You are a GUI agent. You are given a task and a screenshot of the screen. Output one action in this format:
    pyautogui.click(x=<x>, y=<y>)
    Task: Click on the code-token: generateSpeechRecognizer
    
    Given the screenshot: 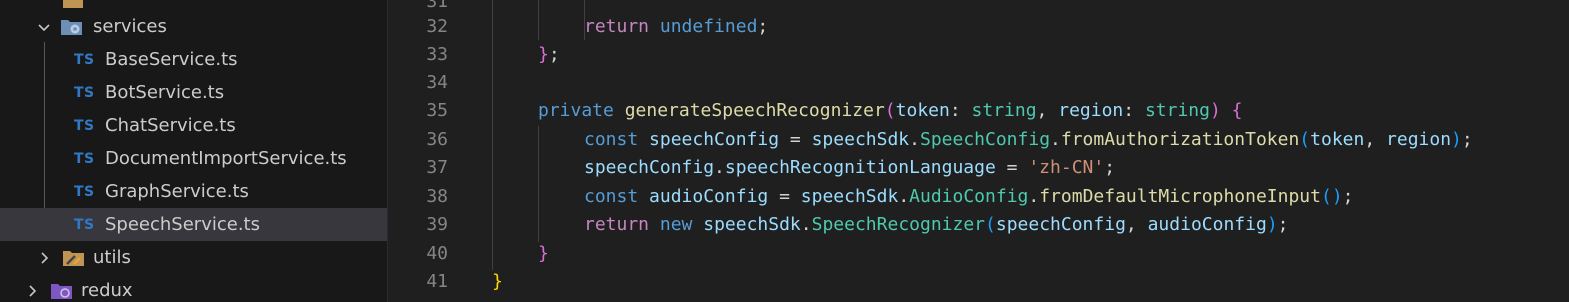 What is the action you would take?
    pyautogui.click(x=754, y=110)
    